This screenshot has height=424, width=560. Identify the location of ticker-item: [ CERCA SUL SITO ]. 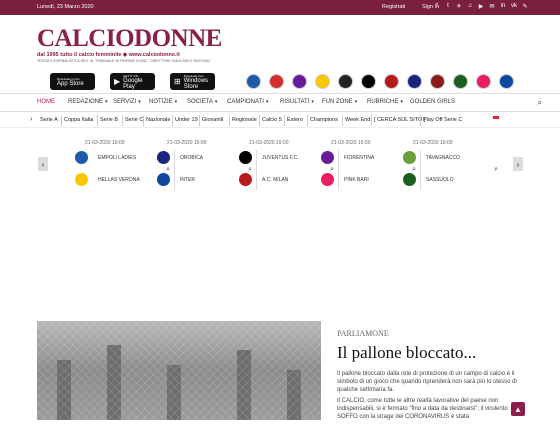
(399, 120).